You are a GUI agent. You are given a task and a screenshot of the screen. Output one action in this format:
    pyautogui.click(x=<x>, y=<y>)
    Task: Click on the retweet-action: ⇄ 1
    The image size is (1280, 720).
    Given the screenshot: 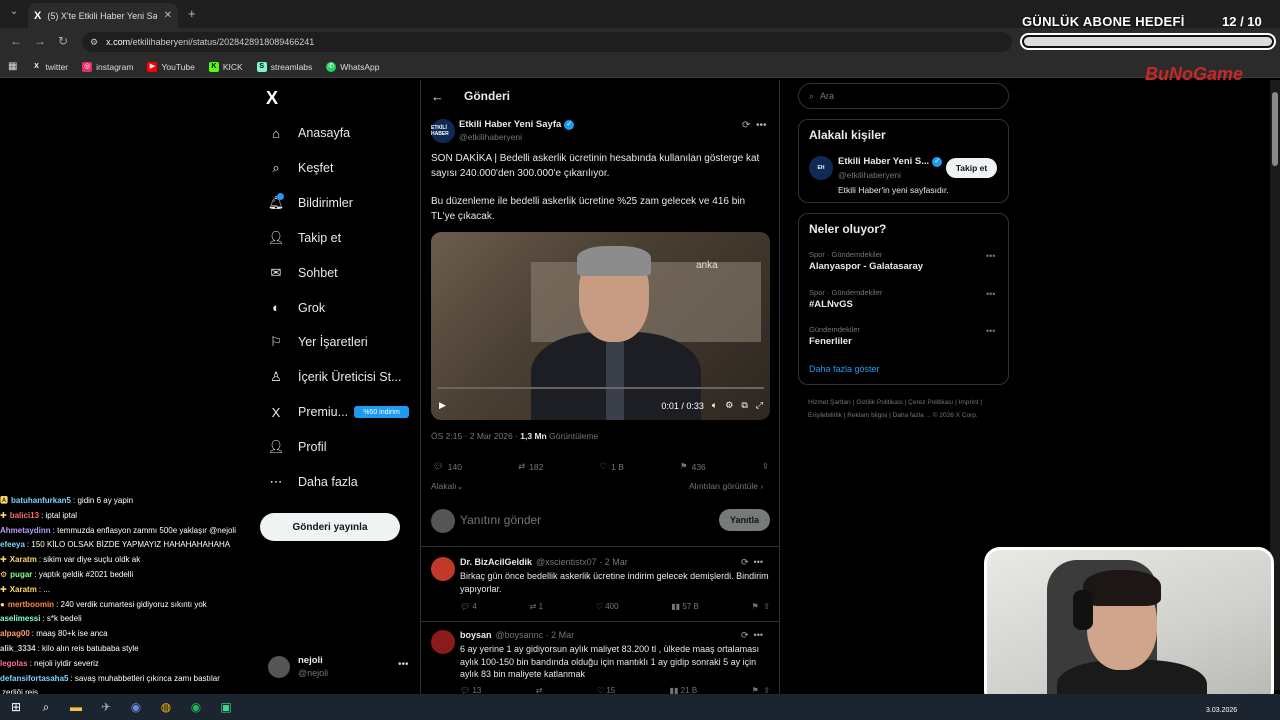 What is the action you would take?
    pyautogui.click(x=536, y=606)
    